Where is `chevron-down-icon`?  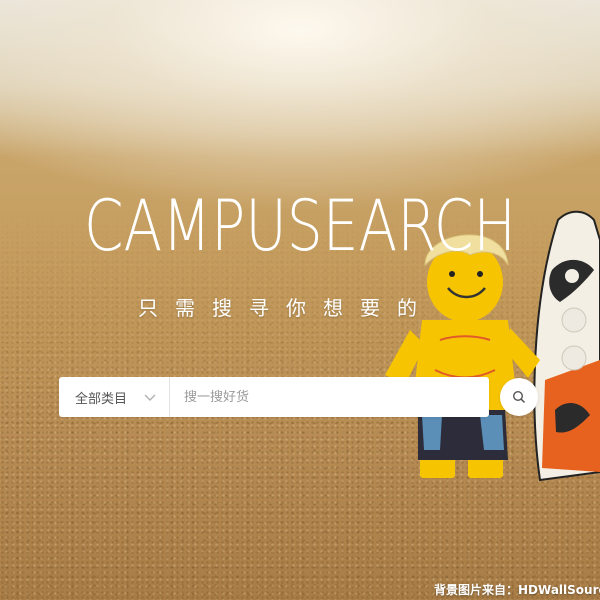 chevron-down-icon is located at coordinates (150, 397).